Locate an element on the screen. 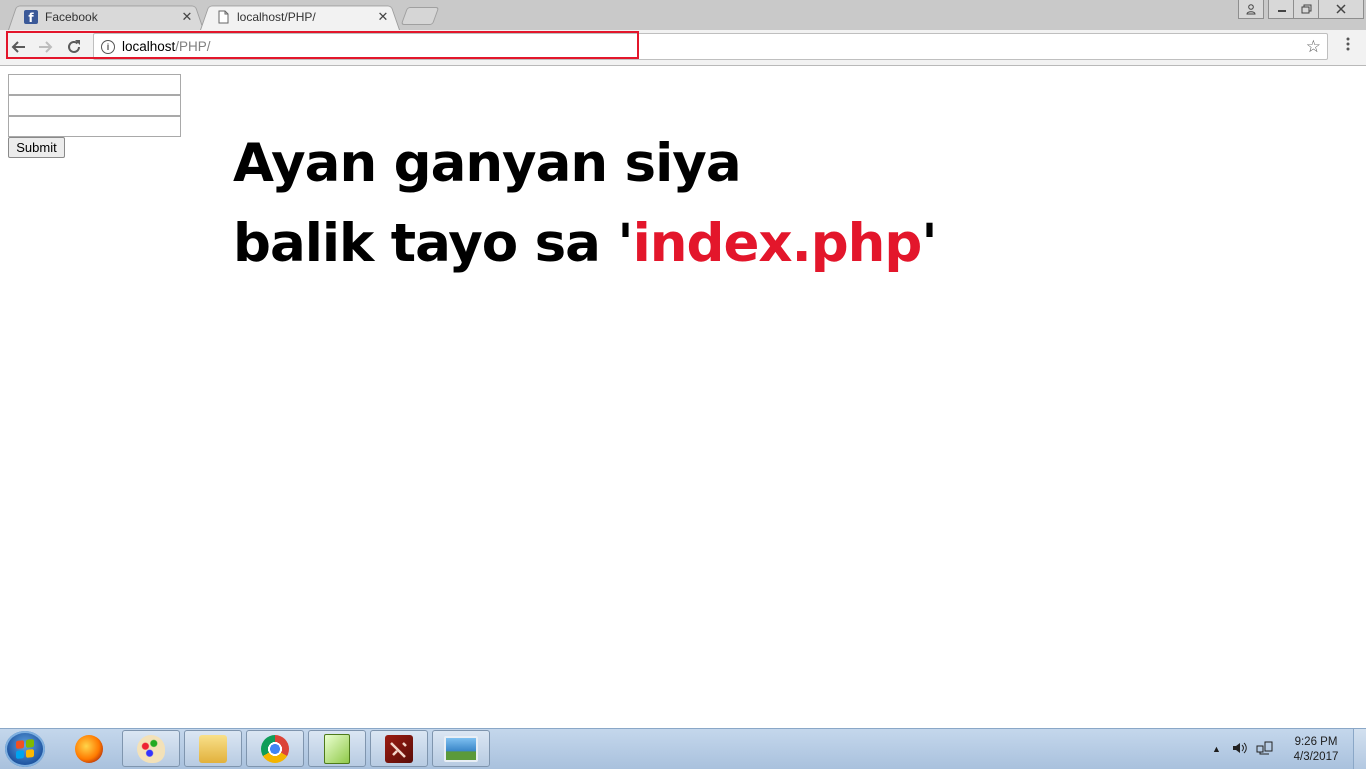  restore-icon is located at coordinates (1306, 9).